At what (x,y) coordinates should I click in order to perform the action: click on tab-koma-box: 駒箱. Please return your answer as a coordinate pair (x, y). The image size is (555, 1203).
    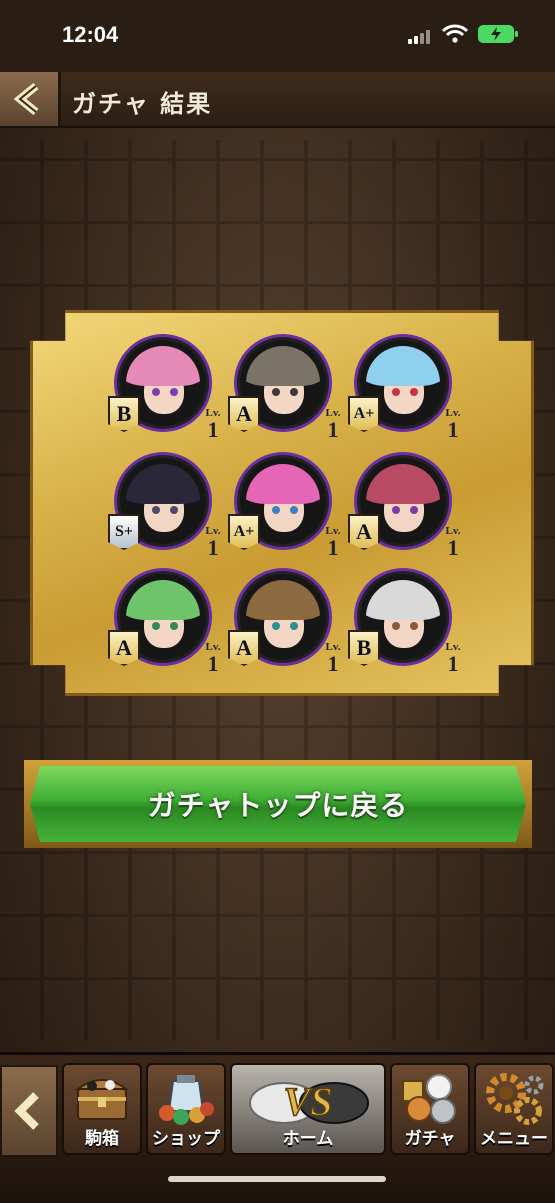
    Looking at the image, I should click on (102, 1109).